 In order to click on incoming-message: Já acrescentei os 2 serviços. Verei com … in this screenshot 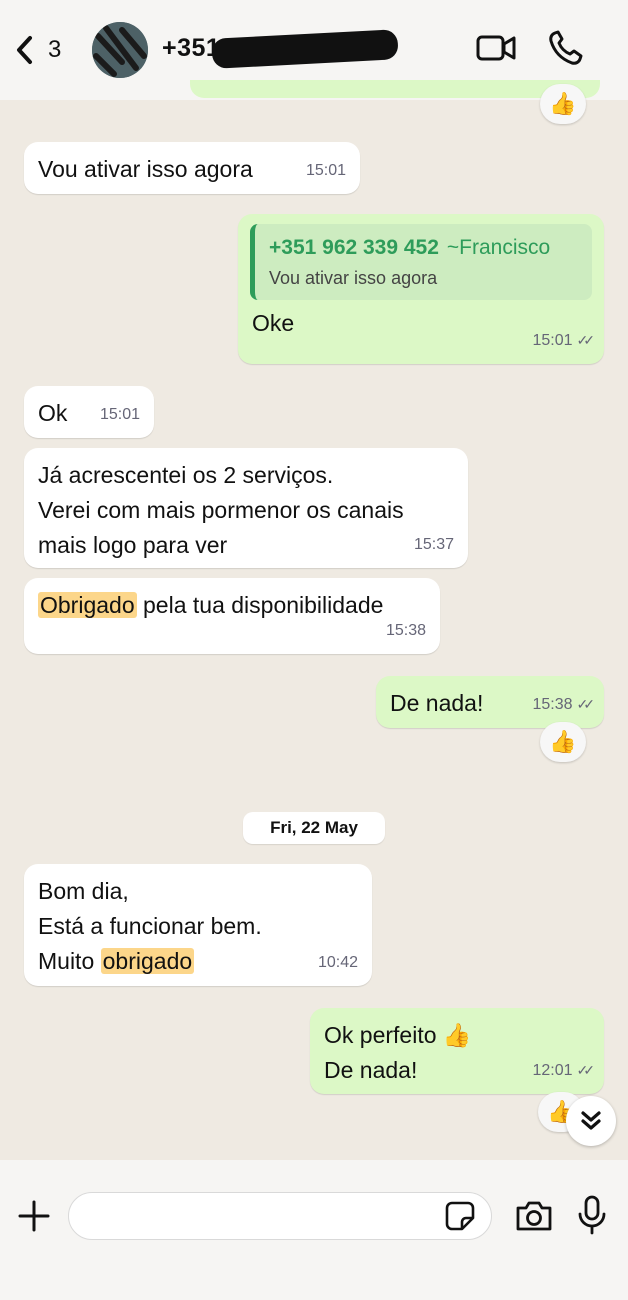, I will do `click(246, 508)`.